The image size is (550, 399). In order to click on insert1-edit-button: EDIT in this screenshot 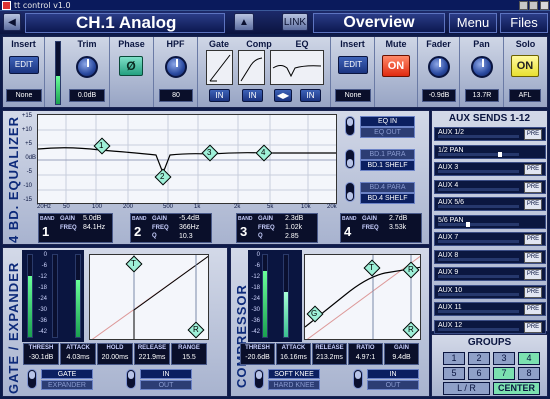, I will do `click(24, 65)`.